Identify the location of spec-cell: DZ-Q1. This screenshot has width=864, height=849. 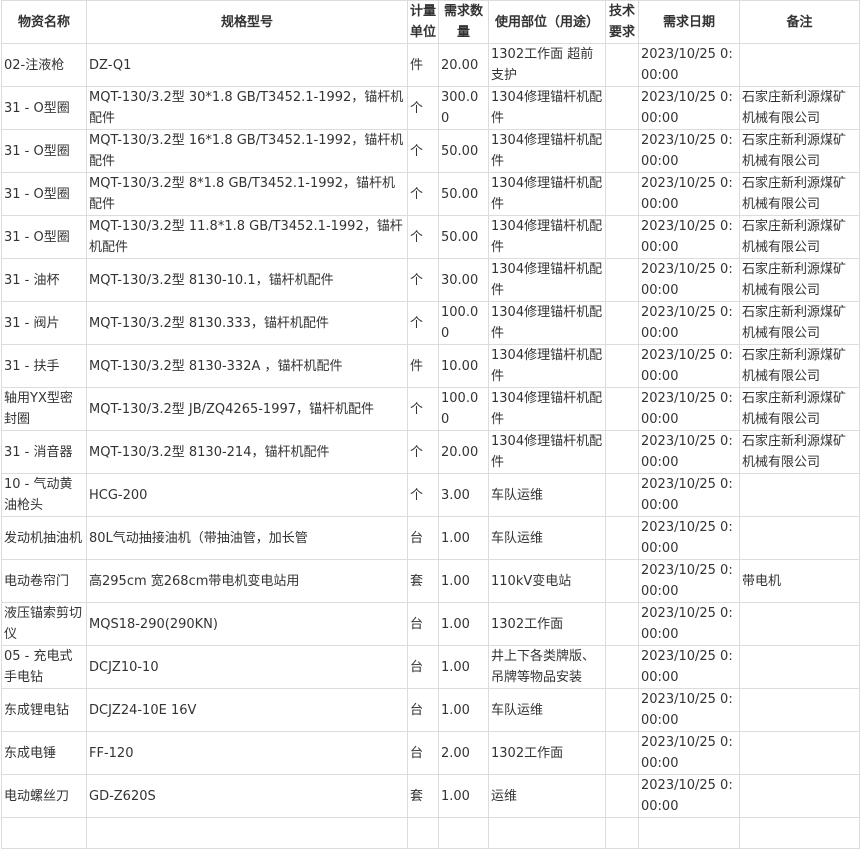
(247, 65).